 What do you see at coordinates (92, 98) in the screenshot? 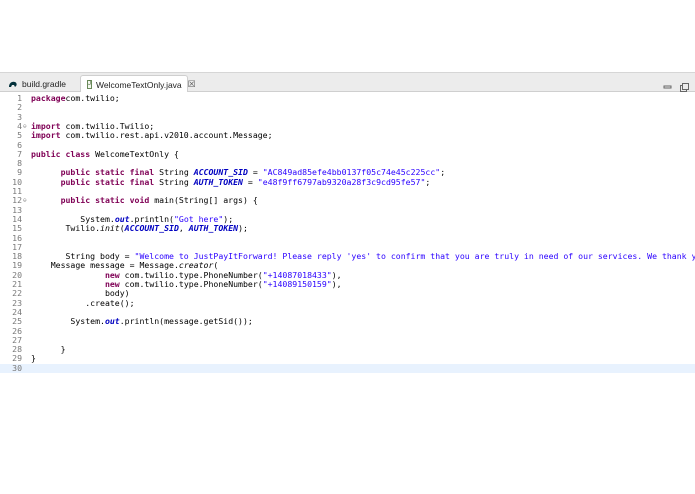
I see `code-token: com.twilio;` at bounding box center [92, 98].